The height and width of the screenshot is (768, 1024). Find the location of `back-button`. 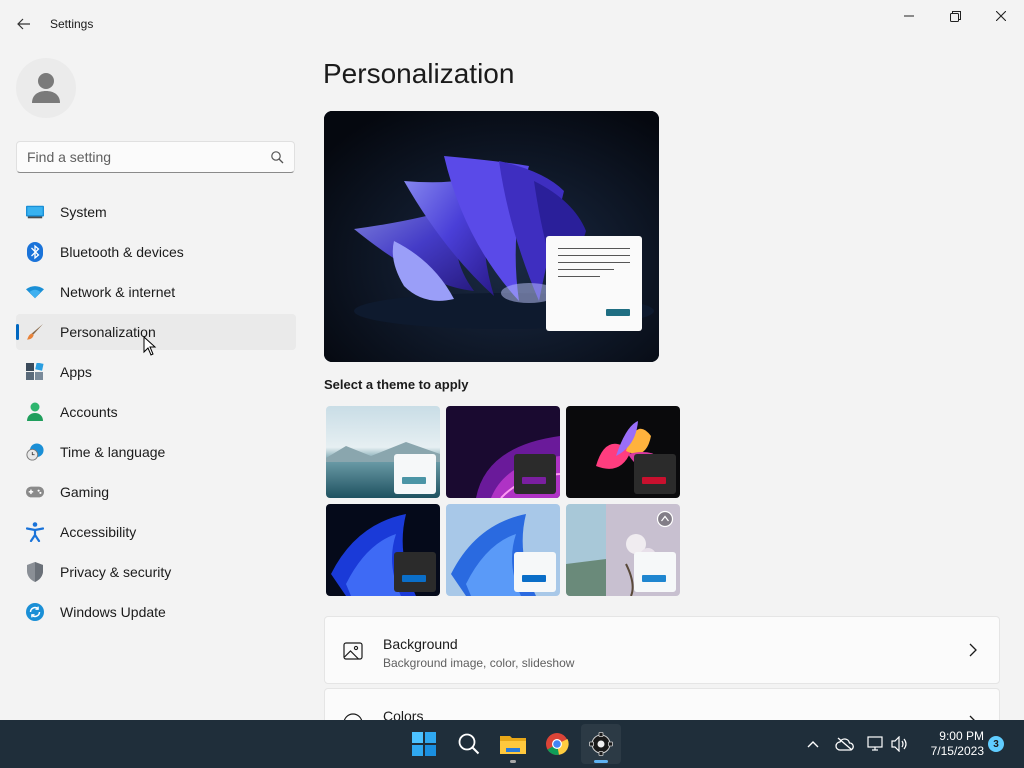

back-button is located at coordinates (24, 24).